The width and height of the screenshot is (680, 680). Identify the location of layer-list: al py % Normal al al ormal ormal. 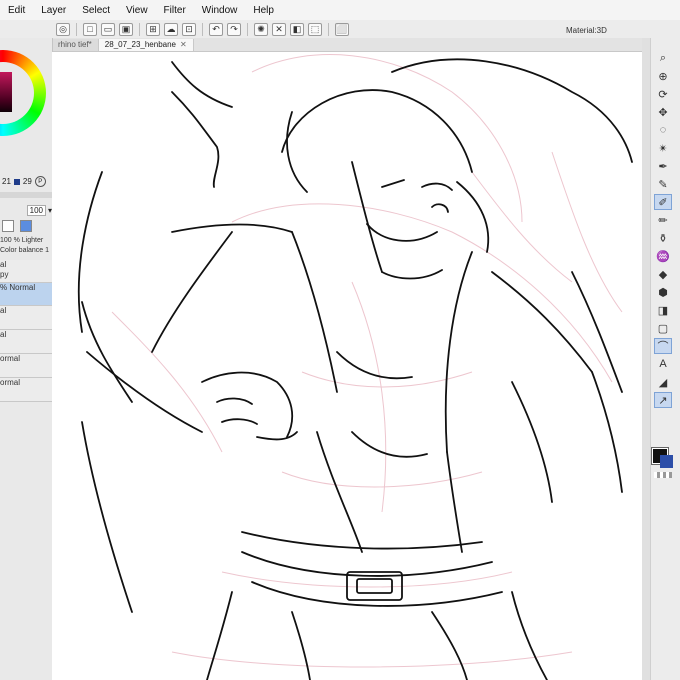
(26, 331).